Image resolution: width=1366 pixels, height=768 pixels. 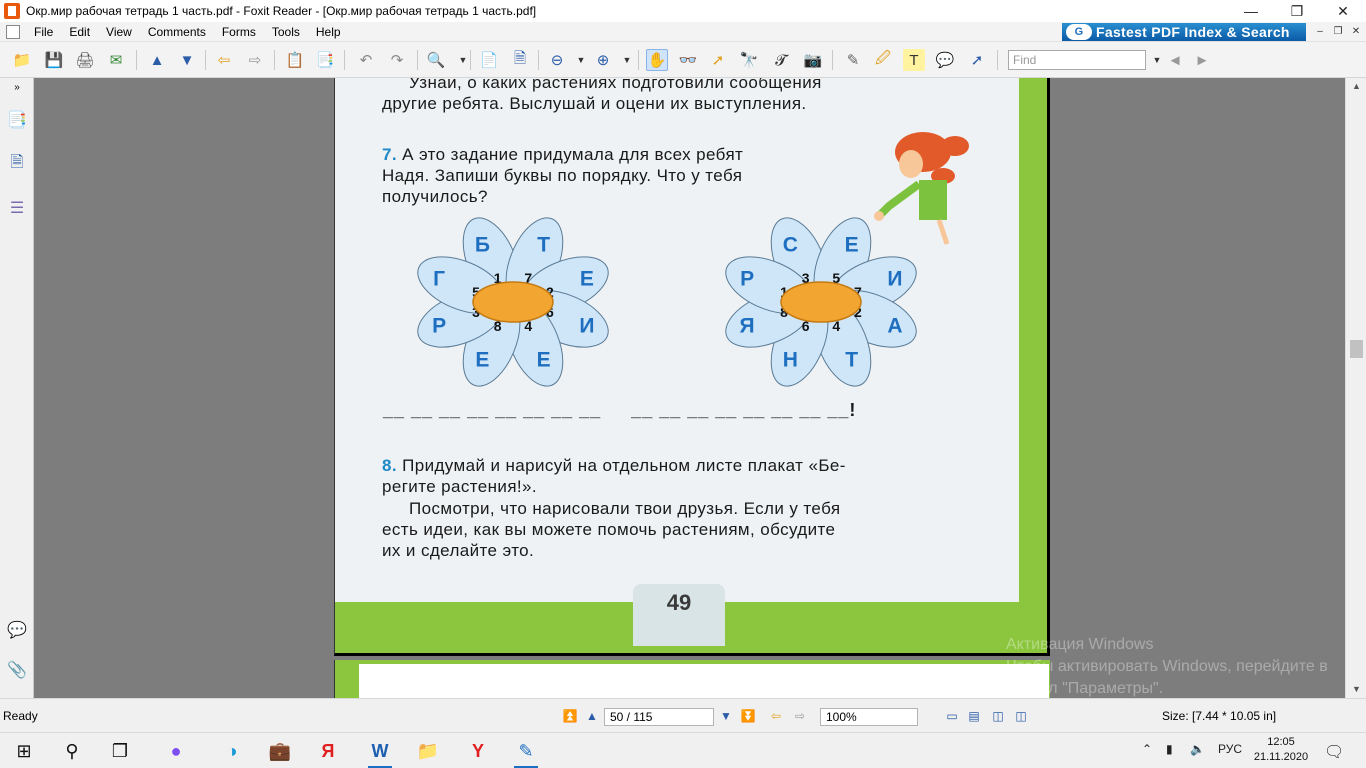 I want to click on fastest-pdf-ad-banner: G Fastest PDF Index & Search, so click(x=1184, y=32).